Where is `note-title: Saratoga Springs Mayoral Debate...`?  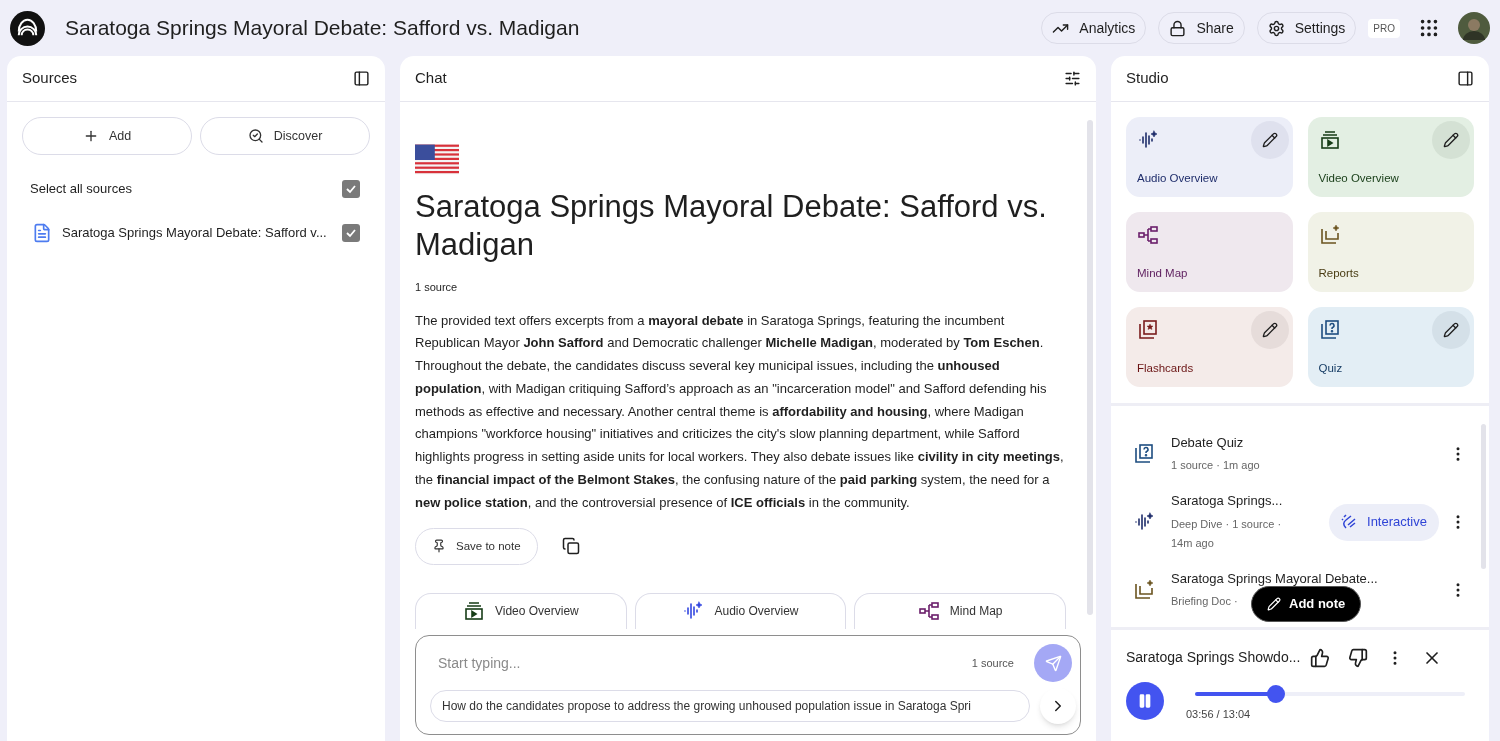
note-title: Saratoga Springs Mayoral Debate... is located at coordinates (1274, 578).